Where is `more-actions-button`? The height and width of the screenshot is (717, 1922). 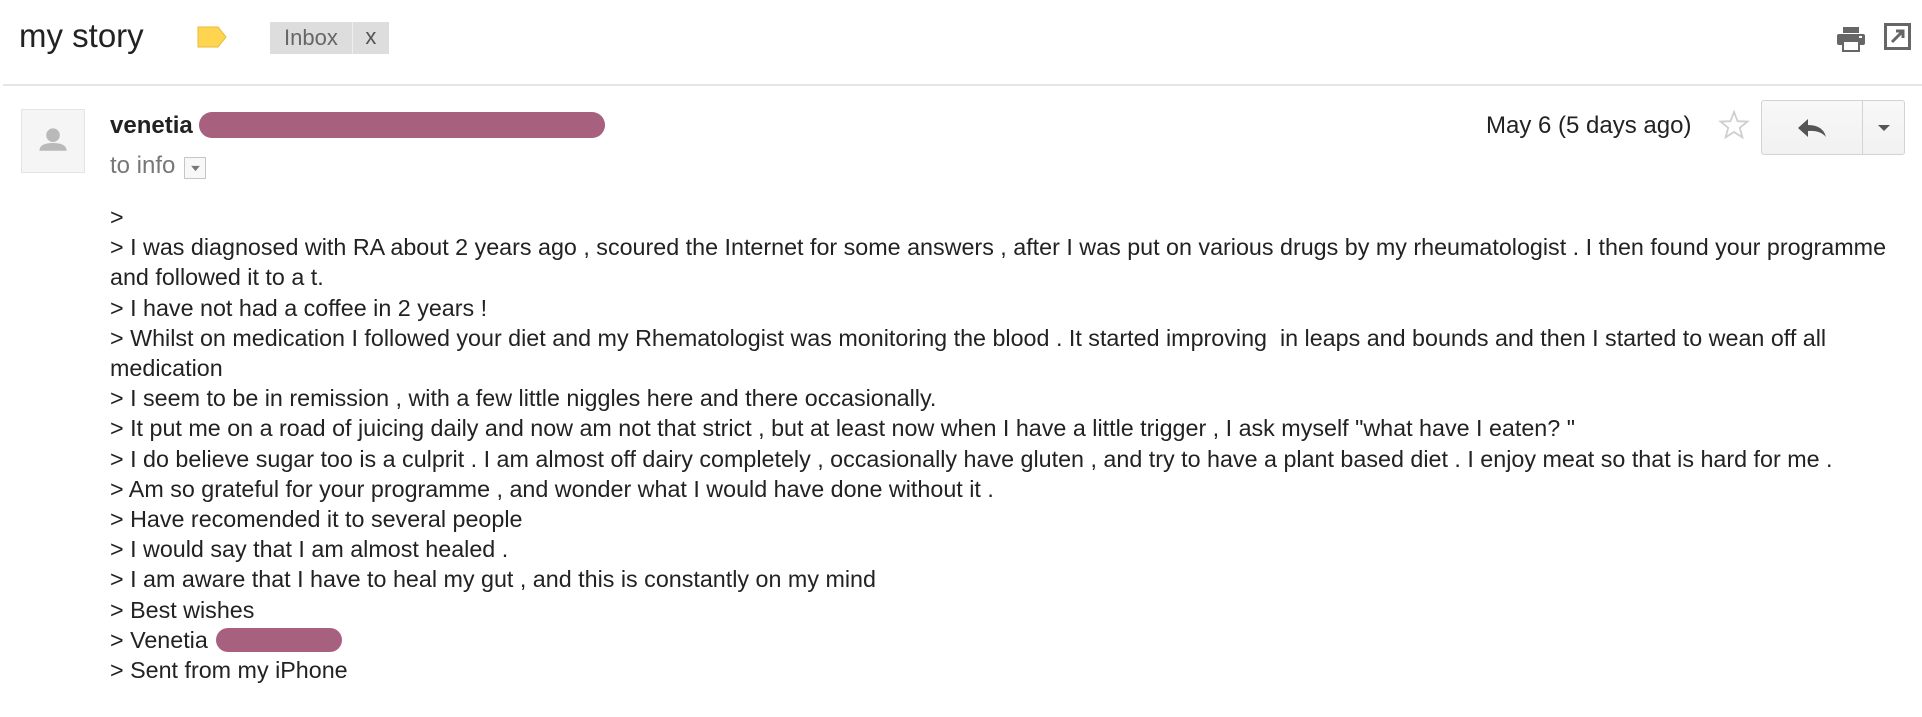 more-actions-button is located at coordinates (1883, 127).